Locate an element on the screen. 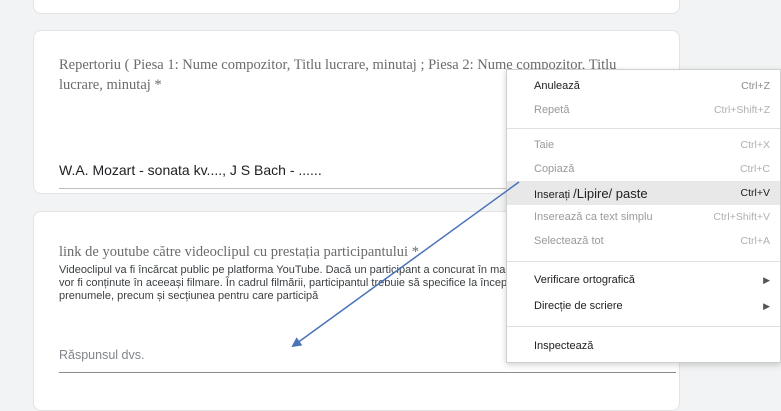 The height and width of the screenshot is (411, 781). annotation-arrow-line is located at coordinates (405, 264).